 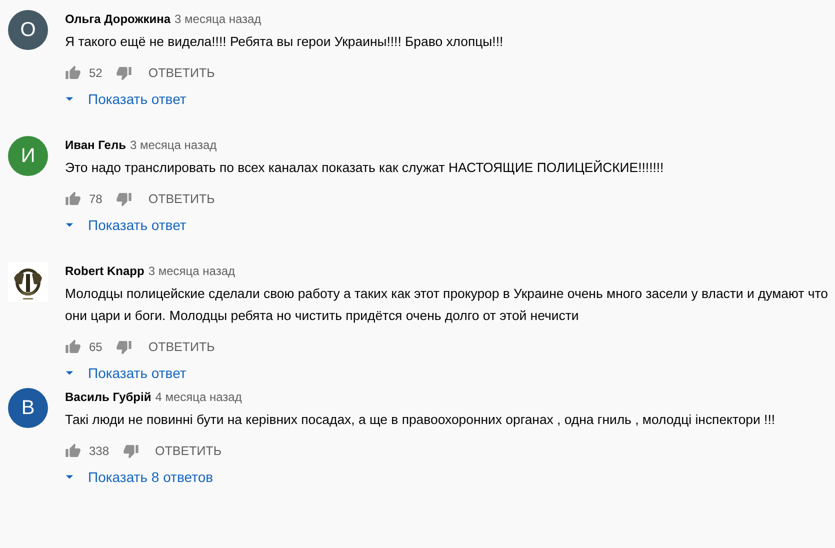 I want to click on comment-time: 4 месяца назад, so click(x=198, y=397).